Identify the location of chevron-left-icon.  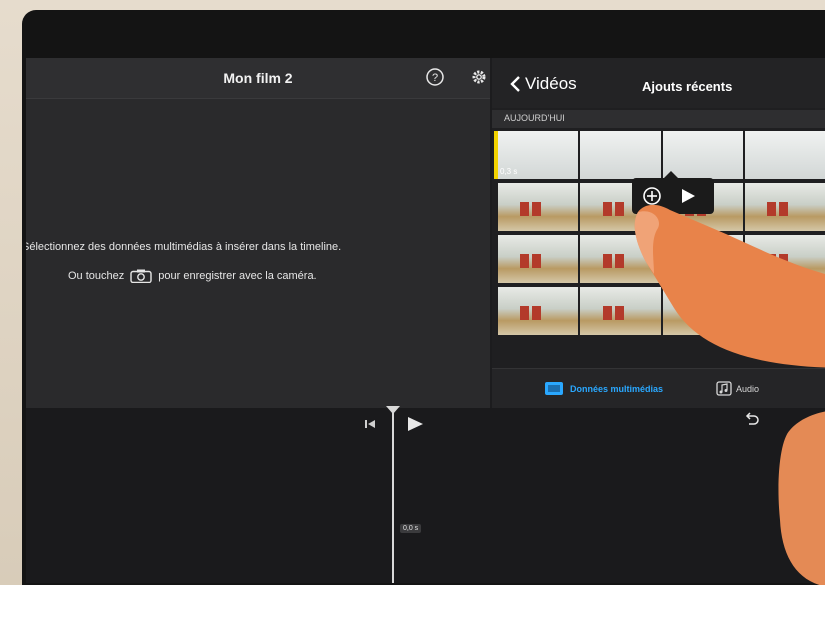
(515, 84).